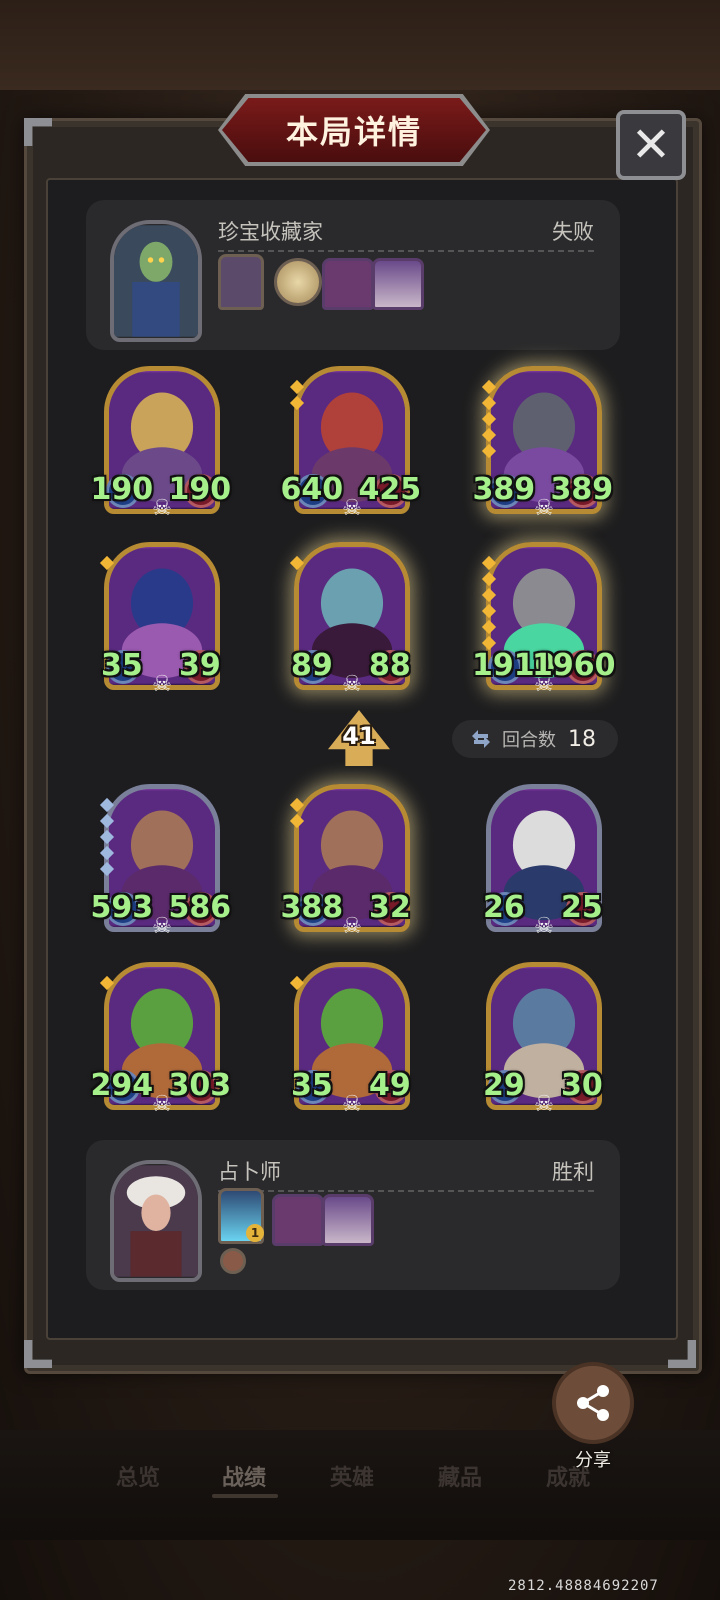 Image resolution: width=720 pixels, height=1600 pixels. I want to click on health-value: 39, so click(200, 665).